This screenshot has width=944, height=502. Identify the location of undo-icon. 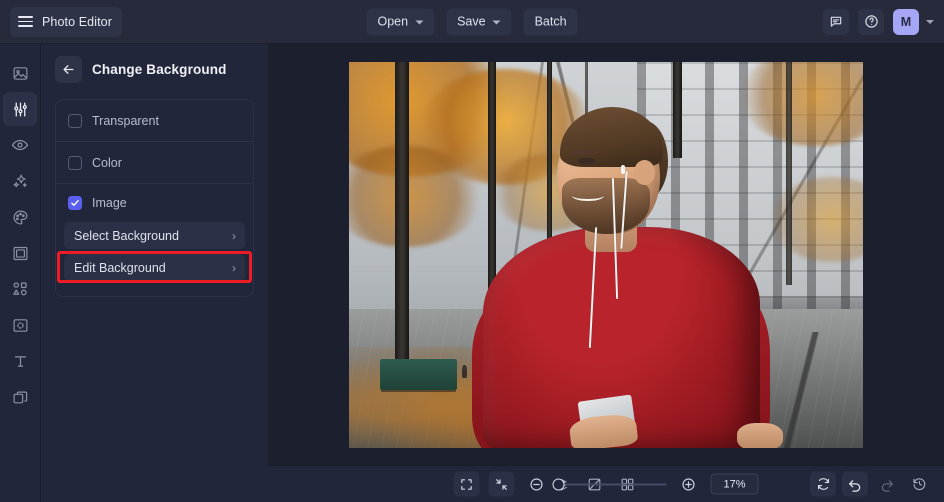
(855, 485).